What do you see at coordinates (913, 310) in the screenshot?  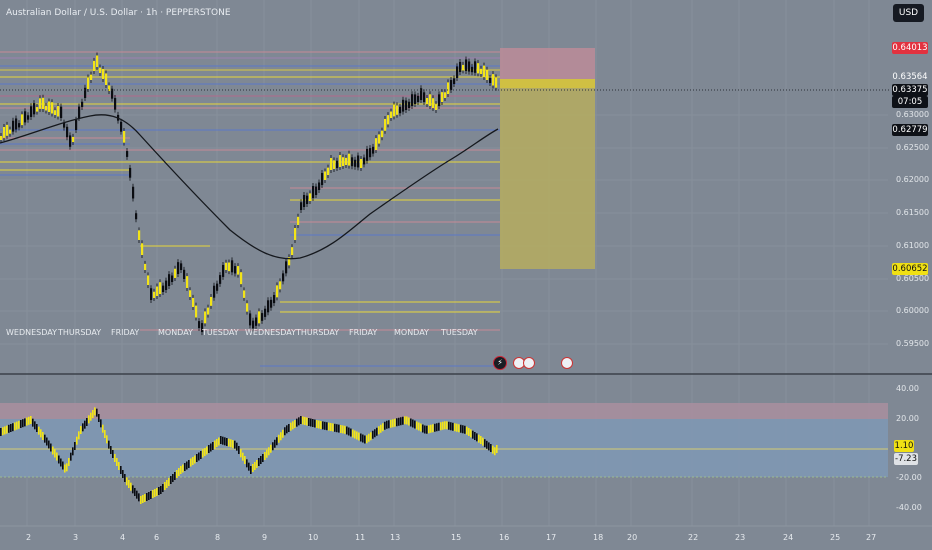 I see `price-axis-label: 0.60000` at bounding box center [913, 310].